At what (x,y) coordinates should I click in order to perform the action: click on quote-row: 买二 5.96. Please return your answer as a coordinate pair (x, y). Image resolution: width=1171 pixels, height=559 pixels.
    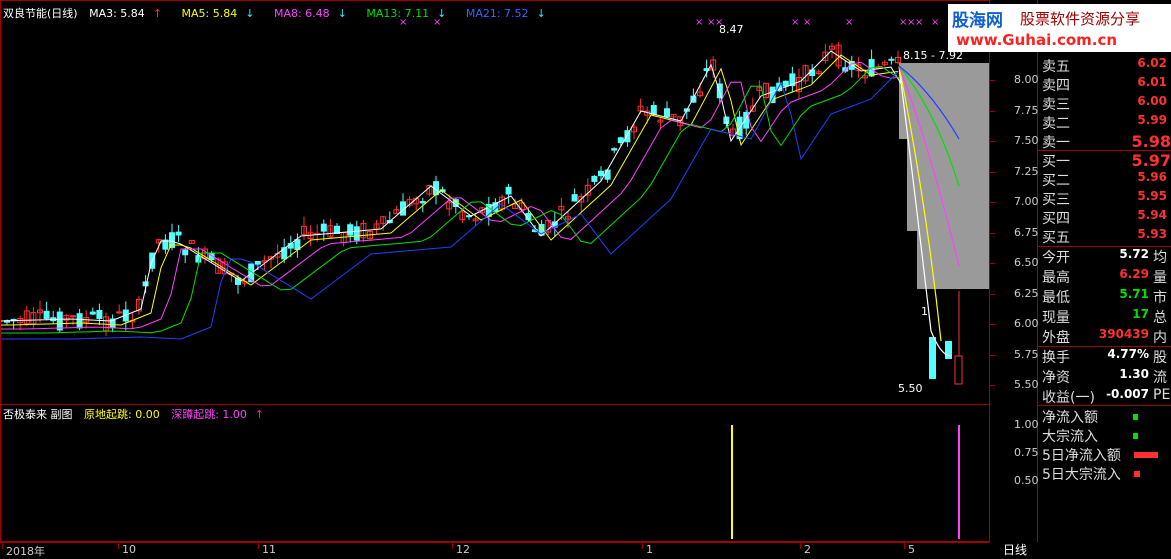
    Looking at the image, I should click on (1104, 179).